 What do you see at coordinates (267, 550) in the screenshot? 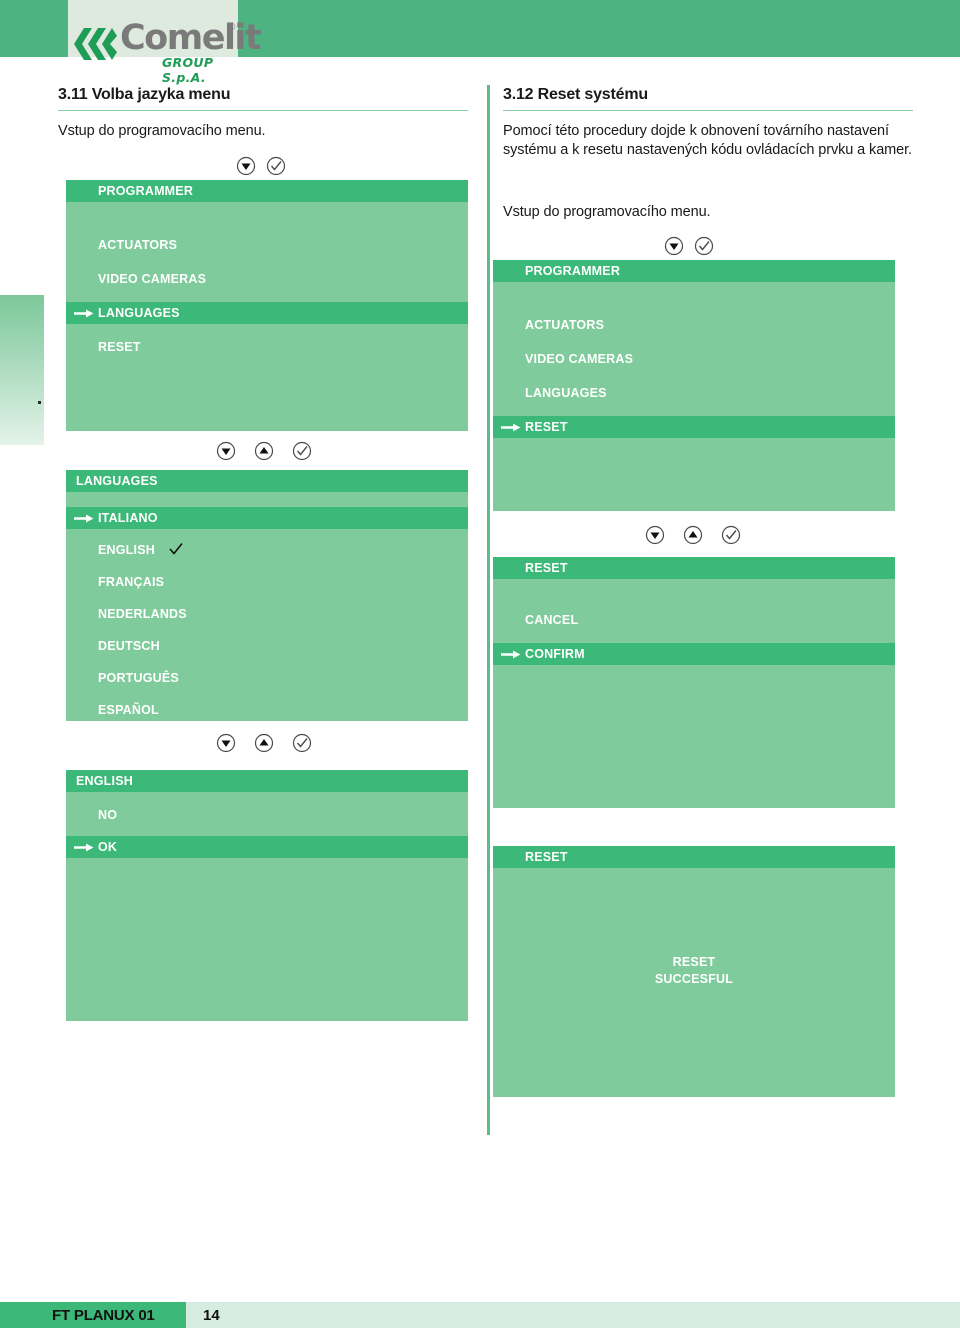
I see `menu-row-english: ENGLISH` at bounding box center [267, 550].